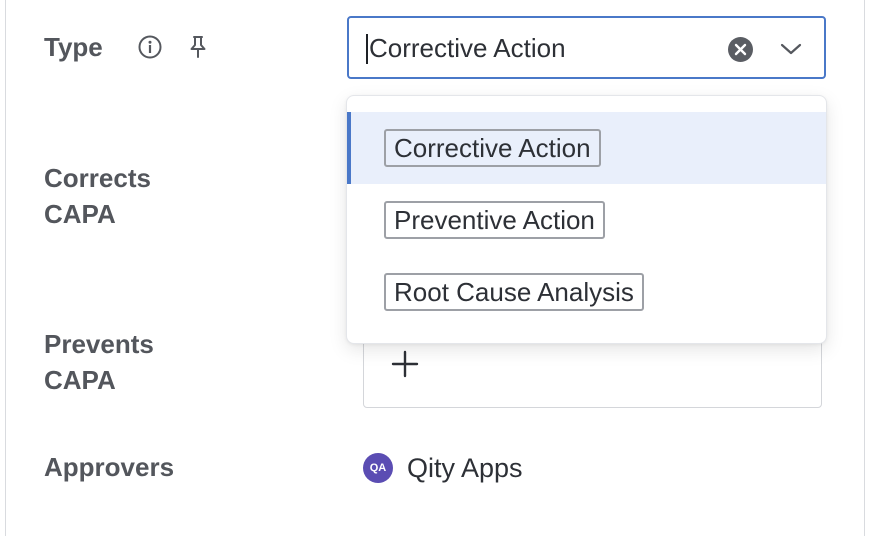  Describe the element at coordinates (514, 292) in the screenshot. I see `option-label: Root Cause Analysis` at that location.